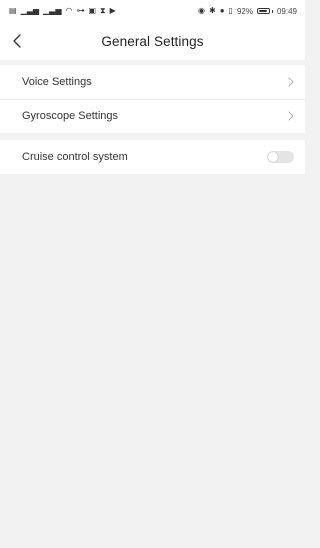  Describe the element at coordinates (286, 11) in the screenshot. I see `status-time: 09:49` at that location.